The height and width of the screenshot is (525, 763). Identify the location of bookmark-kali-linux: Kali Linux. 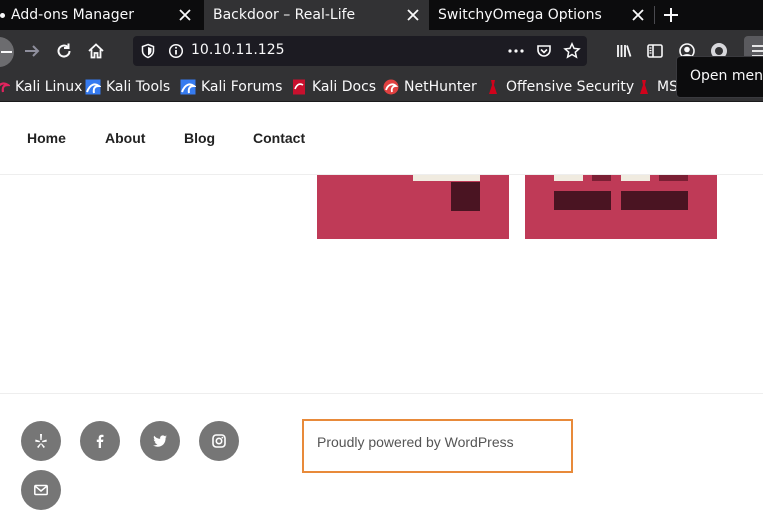
(41, 87).